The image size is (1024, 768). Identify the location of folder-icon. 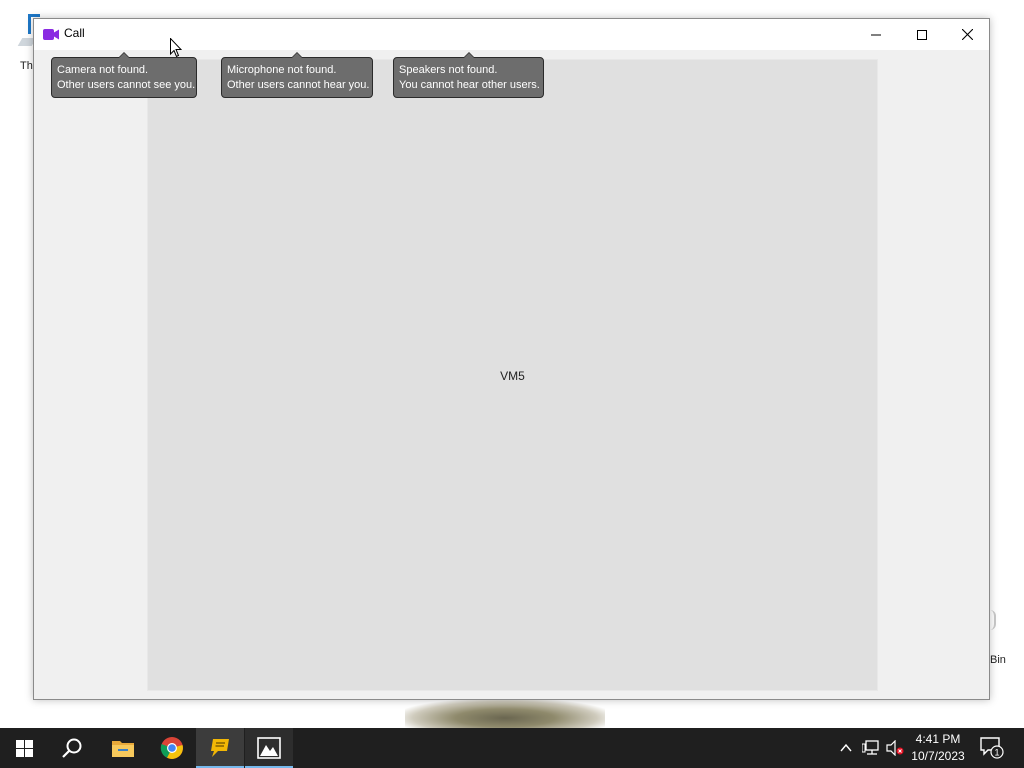
(123, 749).